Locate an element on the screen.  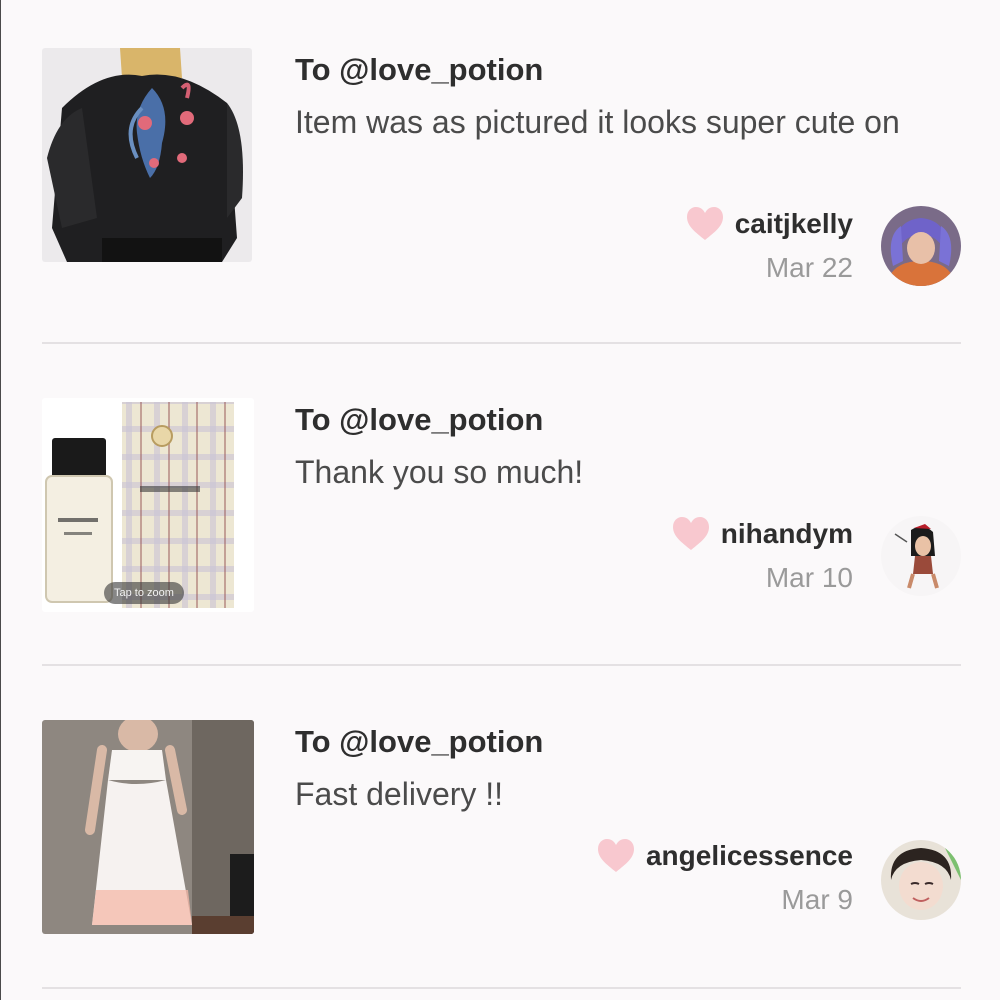
review-date: Mar 10 is located at coordinates (809, 577).